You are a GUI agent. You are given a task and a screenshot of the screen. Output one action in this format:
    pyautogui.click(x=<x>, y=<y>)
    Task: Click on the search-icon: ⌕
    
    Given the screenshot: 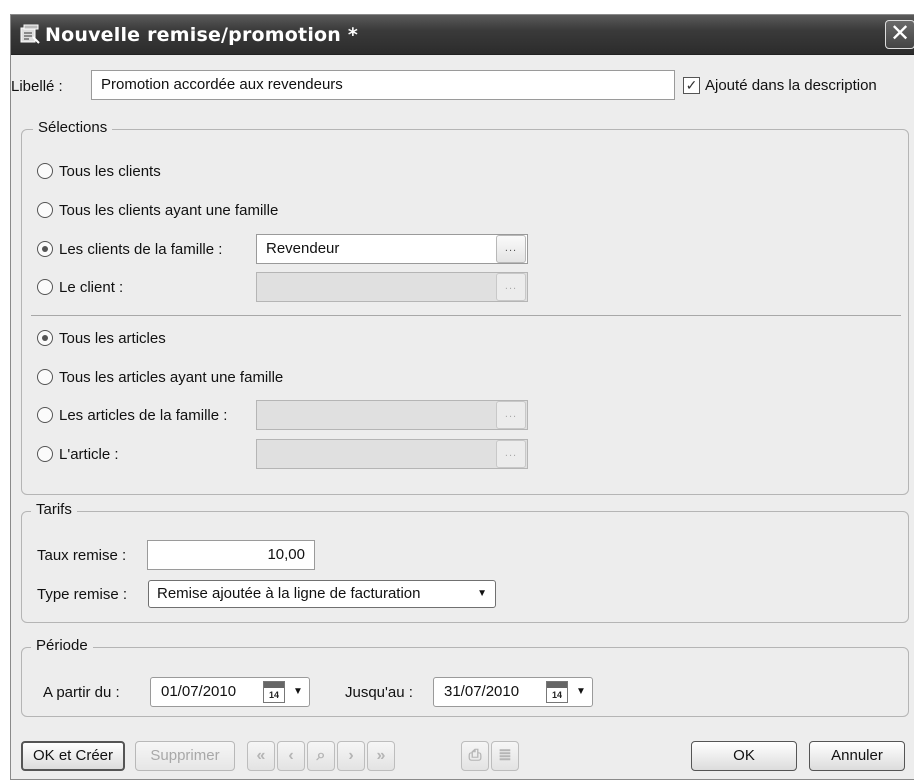 What is the action you would take?
    pyautogui.click(x=321, y=756)
    